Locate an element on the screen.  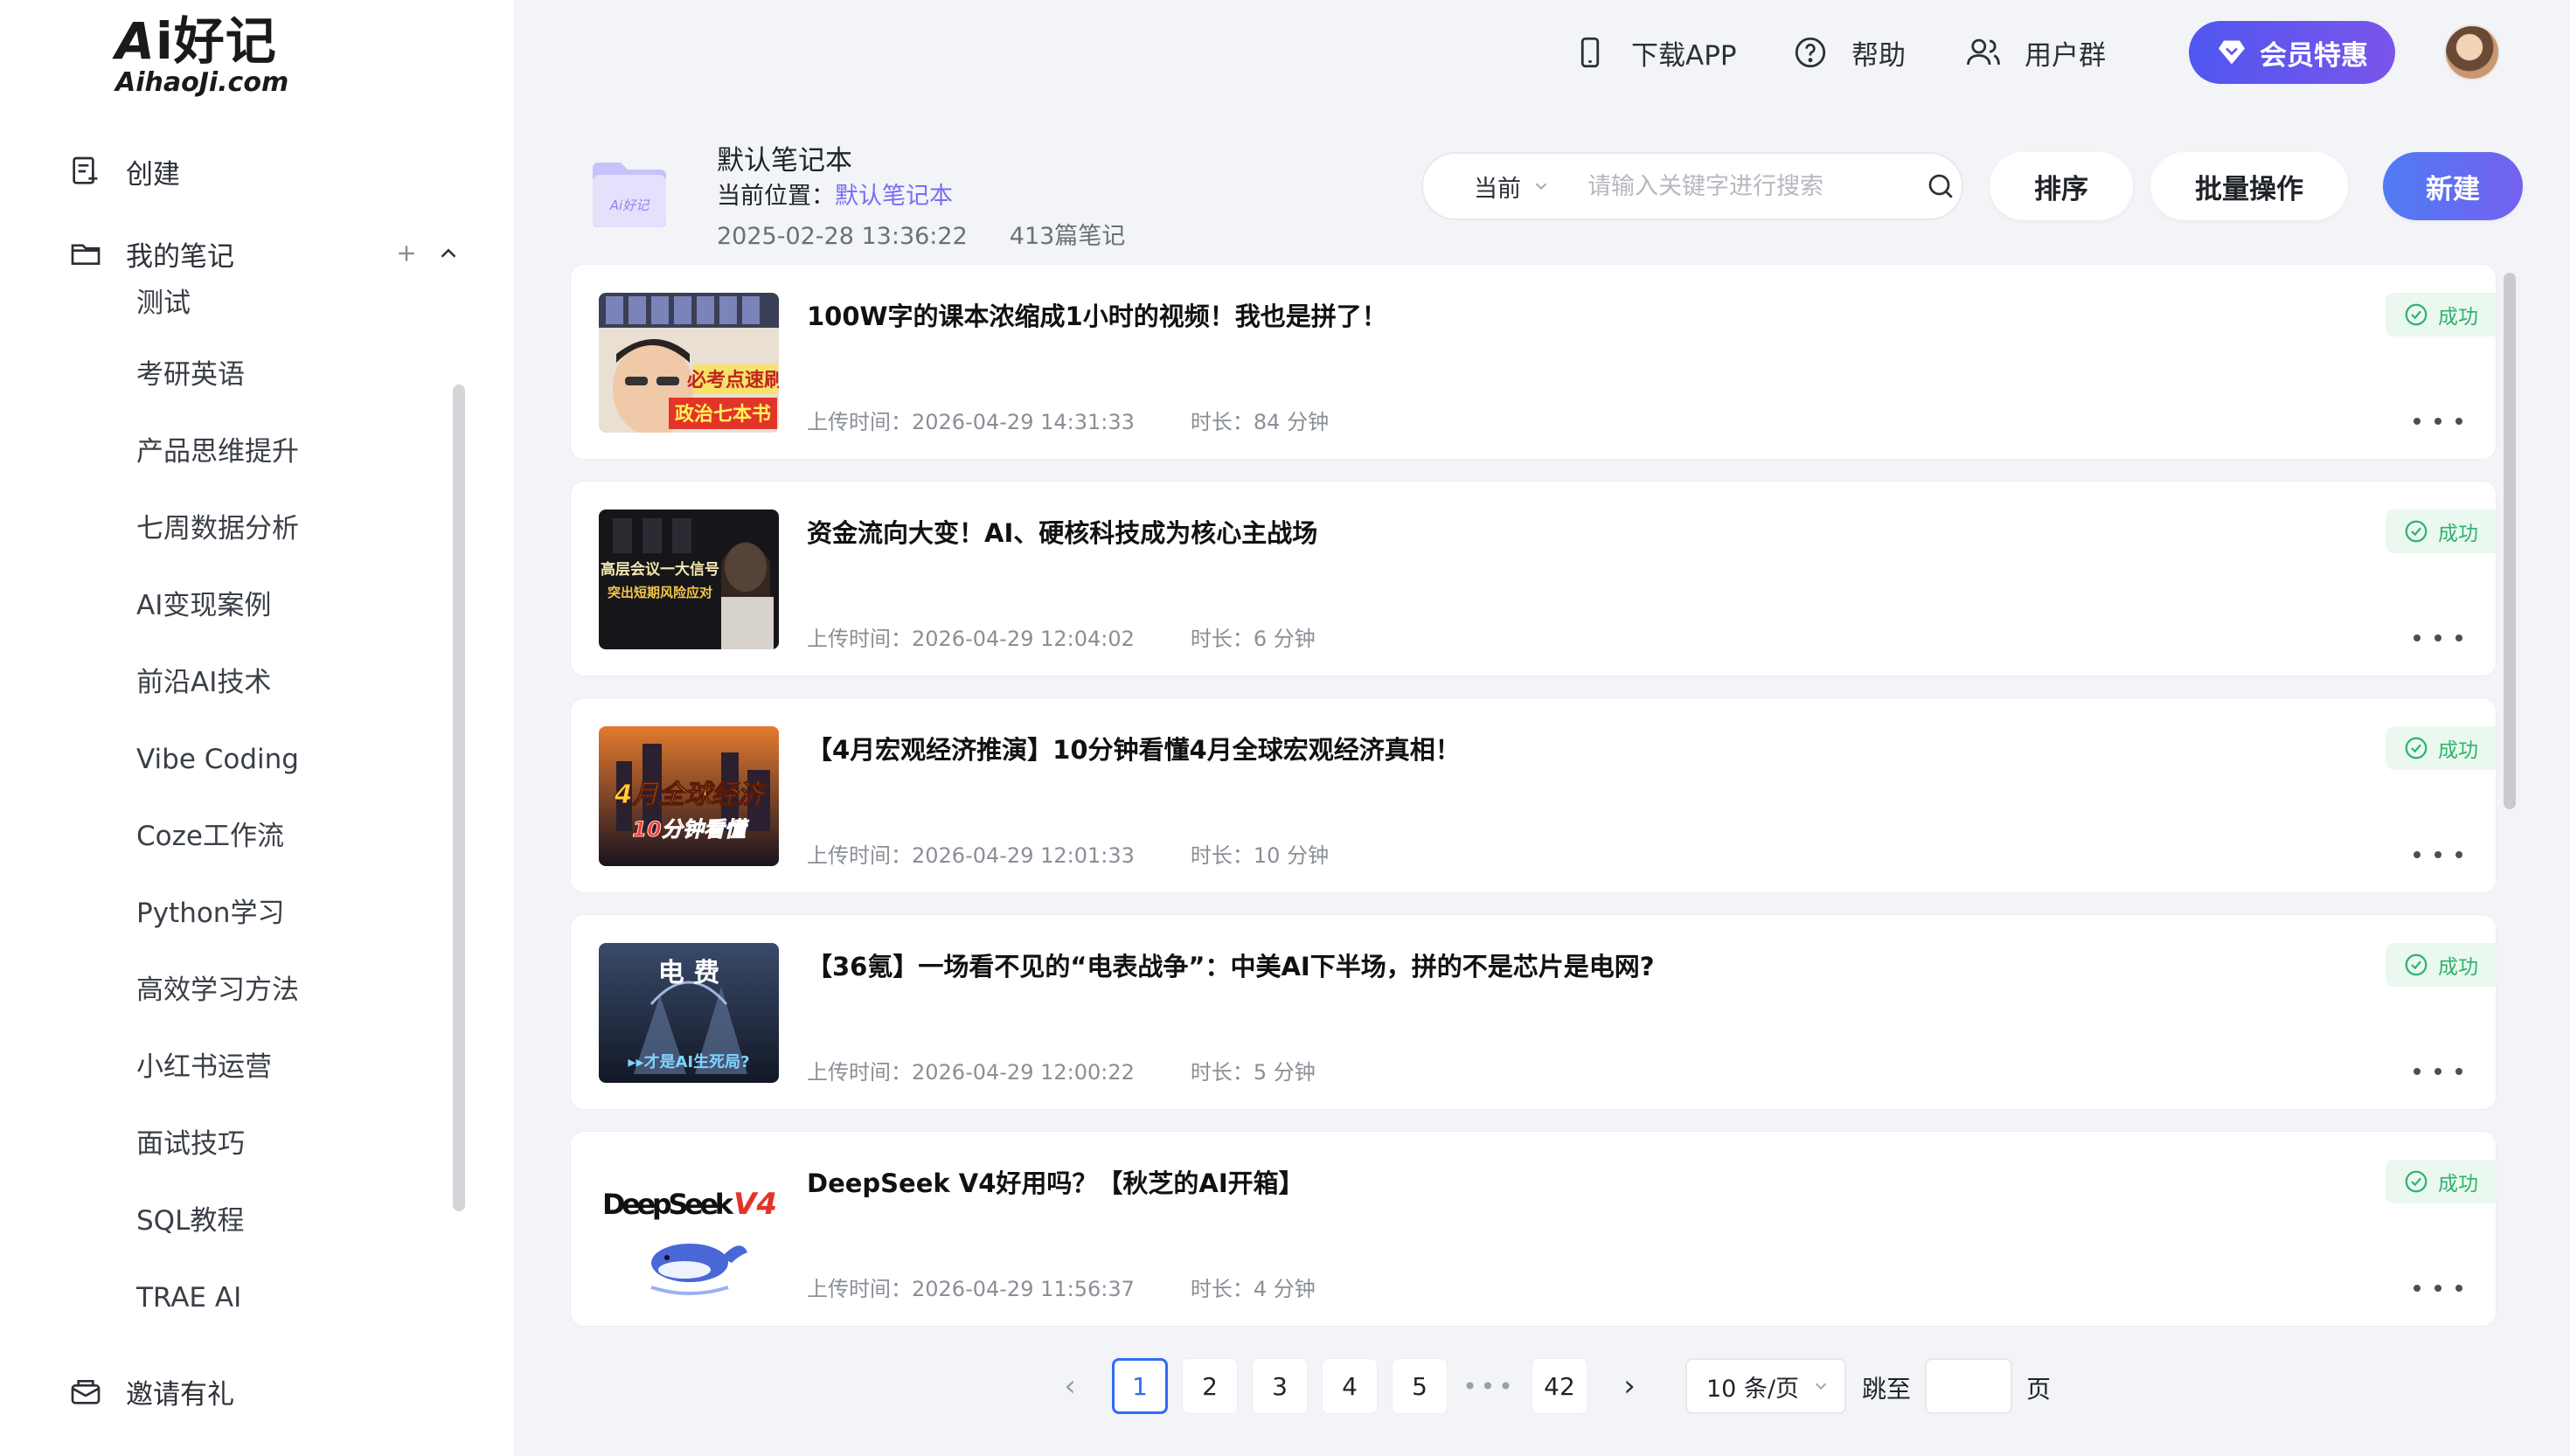
note-meta: 上传时间：2026-04-29 12:01:33 时长：10 分钟 is located at coordinates (1068, 853).